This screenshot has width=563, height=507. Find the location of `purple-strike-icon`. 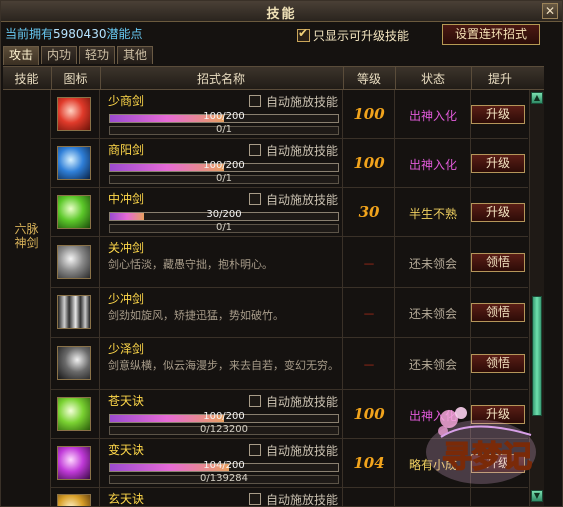

purple-strike-icon is located at coordinates (74, 463).